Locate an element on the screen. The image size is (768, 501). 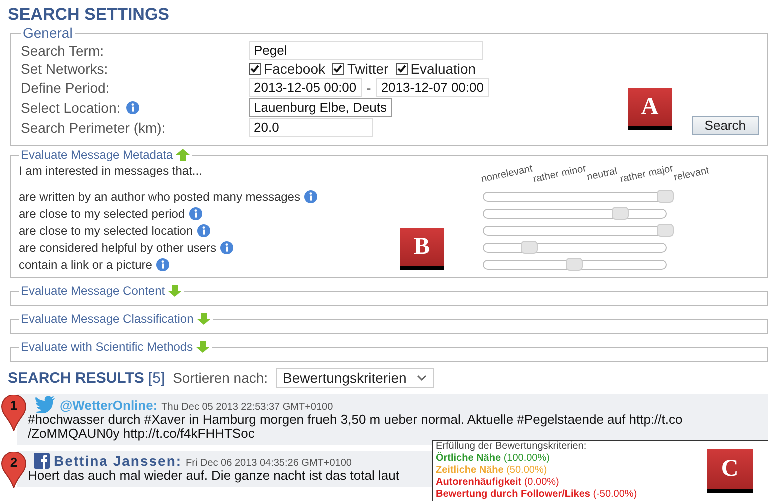
up-arrow-icon is located at coordinates (183, 155).